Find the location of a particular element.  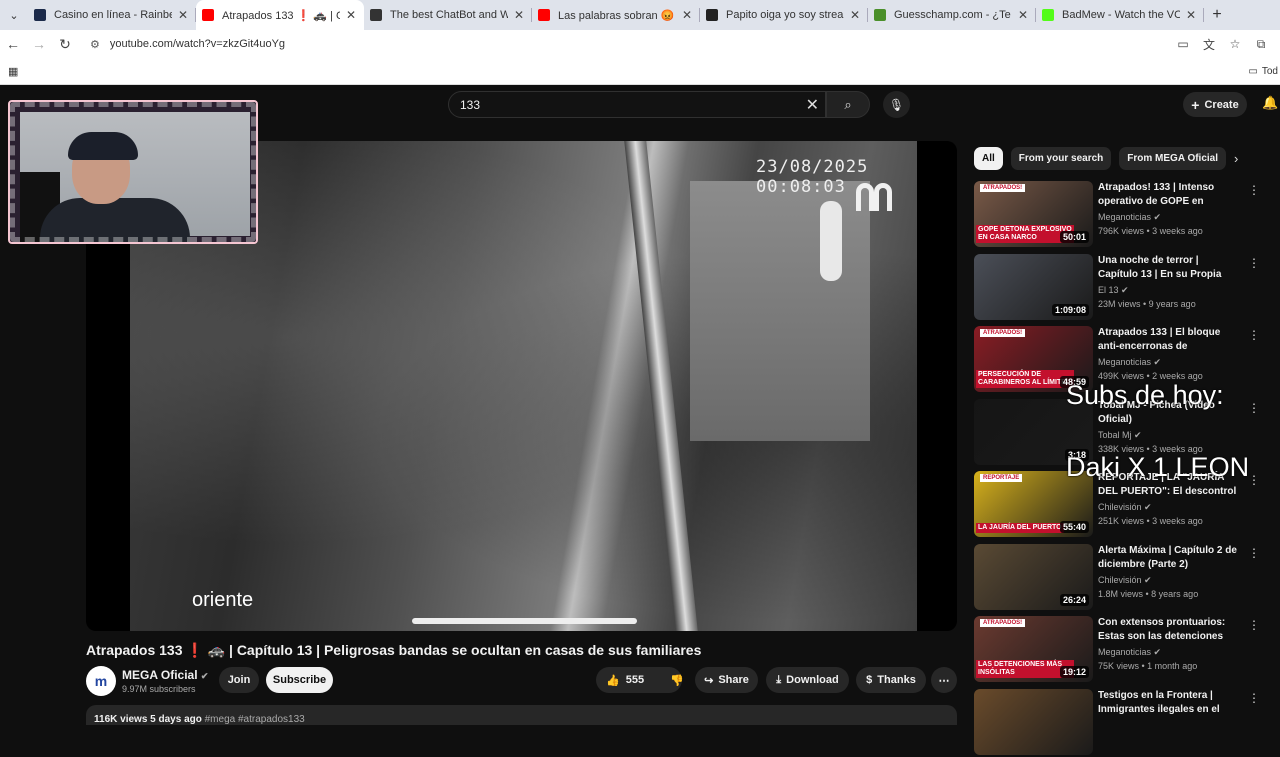

recommendation-channel-text: Meganoticias is located at coordinates (1125, 362).